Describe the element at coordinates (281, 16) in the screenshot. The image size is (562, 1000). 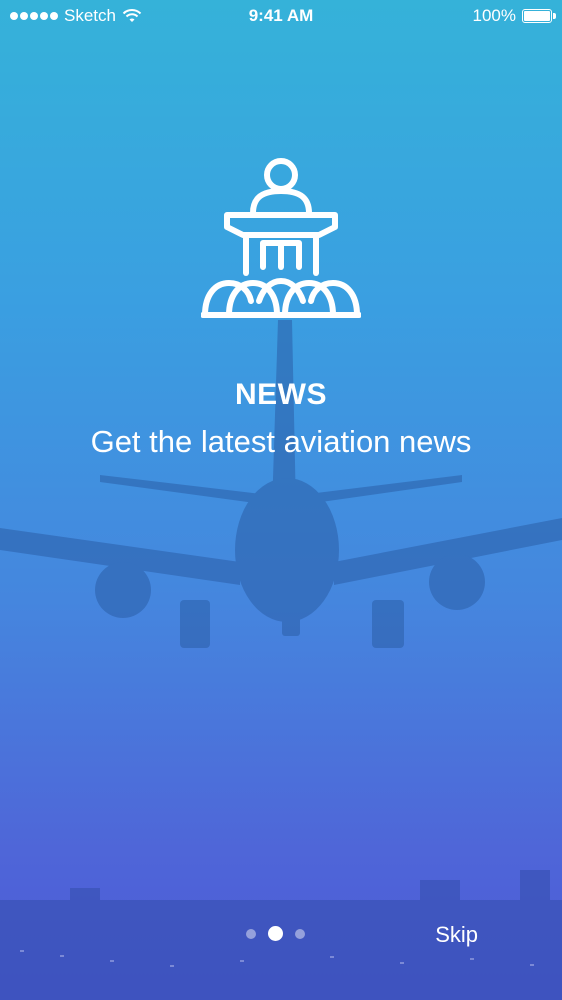
I see `status-bar: Sketch 9:41 AM 100%` at that location.